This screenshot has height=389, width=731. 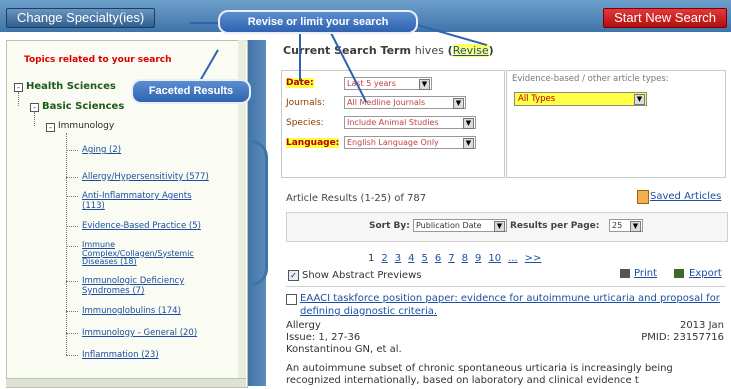 What do you see at coordinates (386, 102) in the screenshot?
I see `journals-value: All Medline Journals` at bounding box center [386, 102].